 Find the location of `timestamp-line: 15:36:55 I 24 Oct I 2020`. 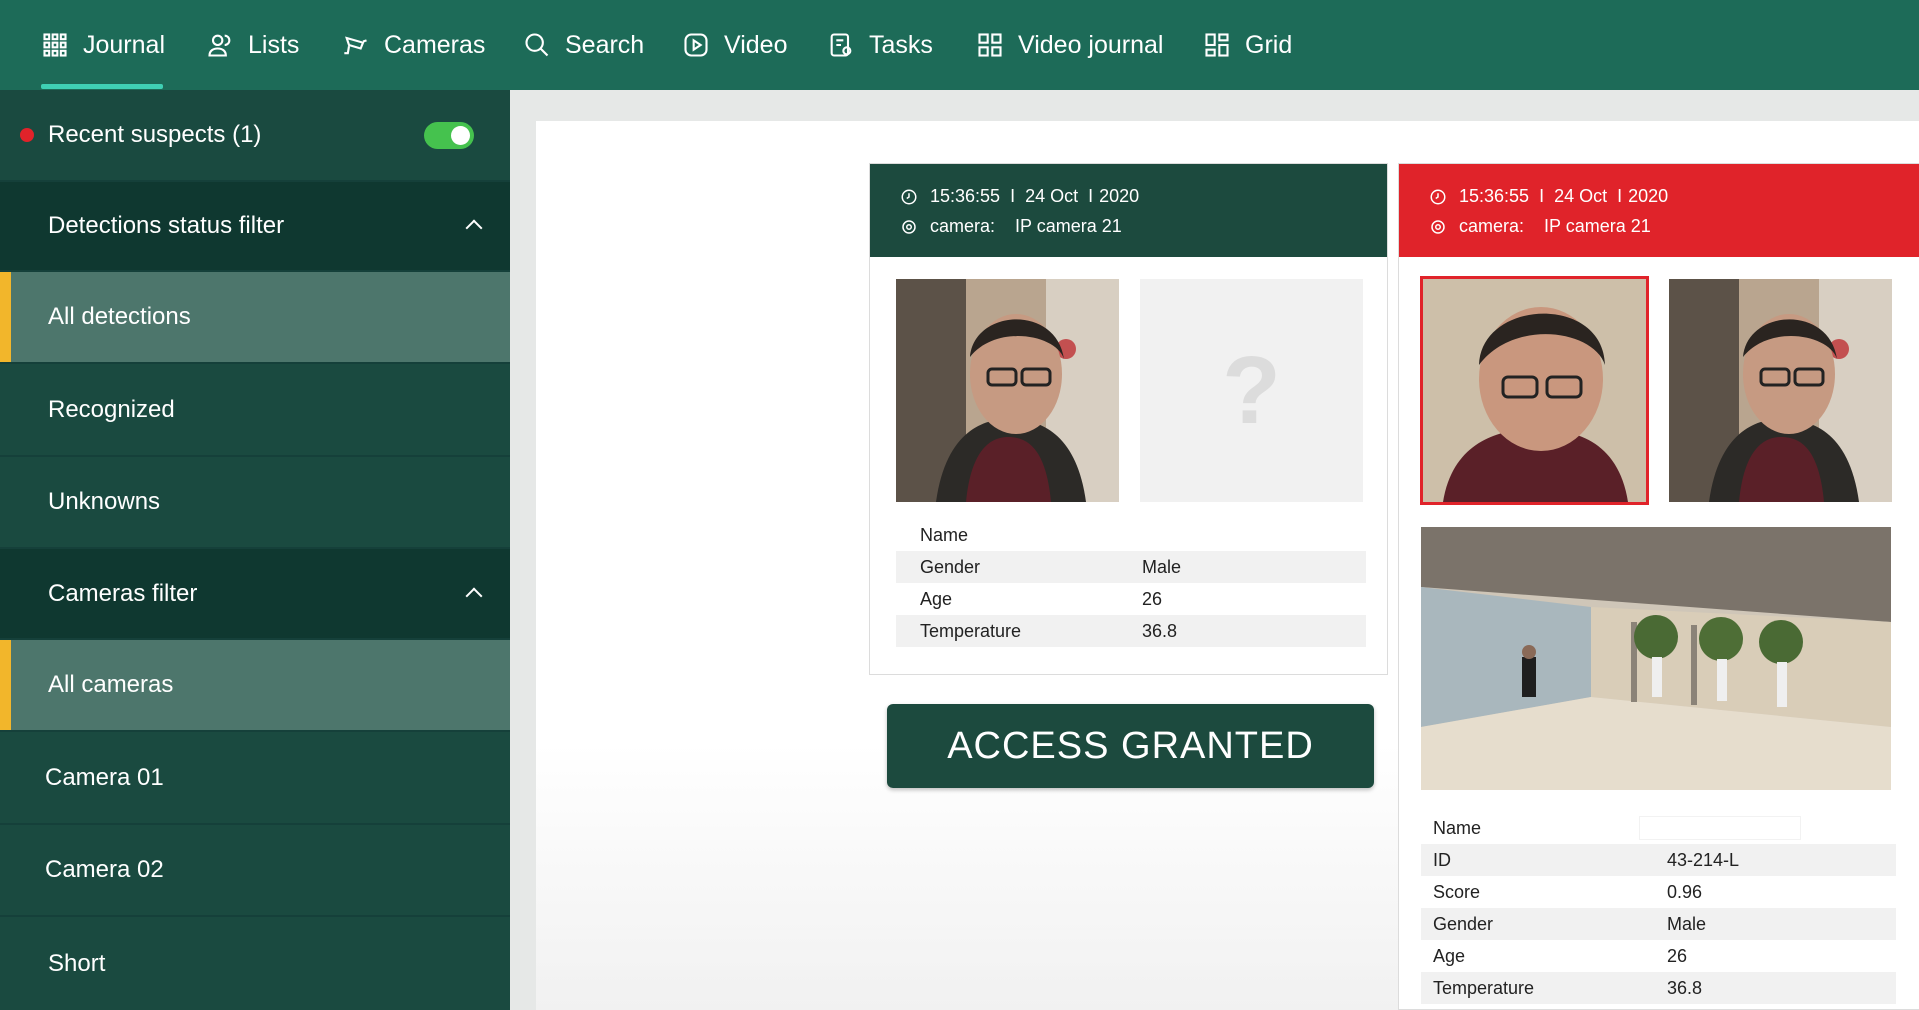

timestamp-line: 15:36:55 I 24 Oct I 2020 is located at coordinates (1548, 196).